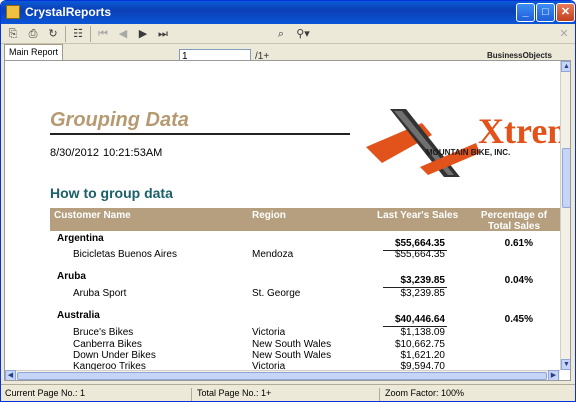 Image resolution: width=576 pixels, height=402 pixels. What do you see at coordinates (125, 254) in the screenshot?
I see `customer-name: Bicicletas Buenos Aires` at bounding box center [125, 254].